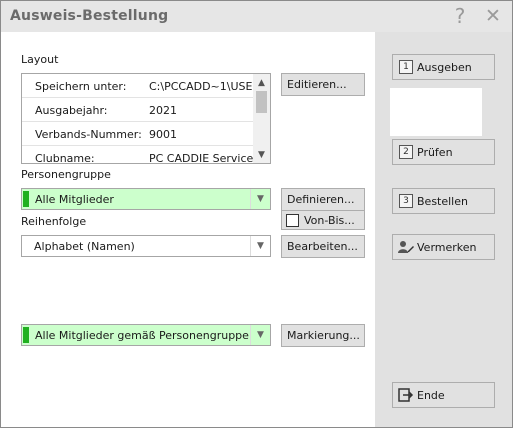  I want to click on scroll-down-icon: ▼, so click(261, 154).